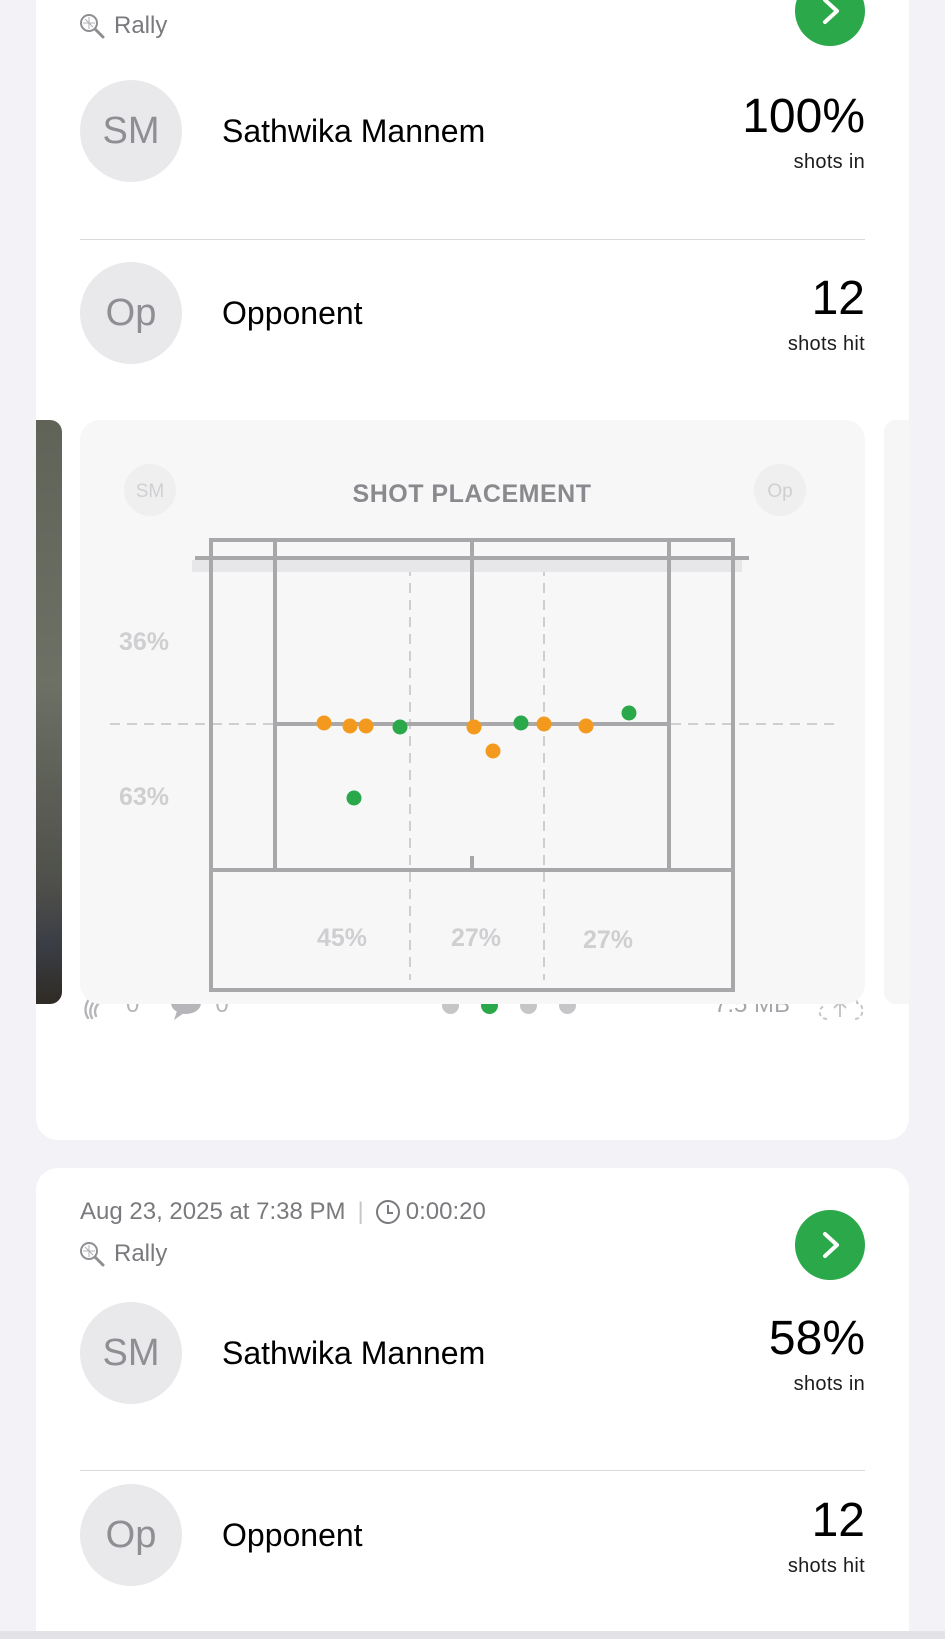 The image size is (945, 1639). I want to click on clock-icon, so click(387, 1212).